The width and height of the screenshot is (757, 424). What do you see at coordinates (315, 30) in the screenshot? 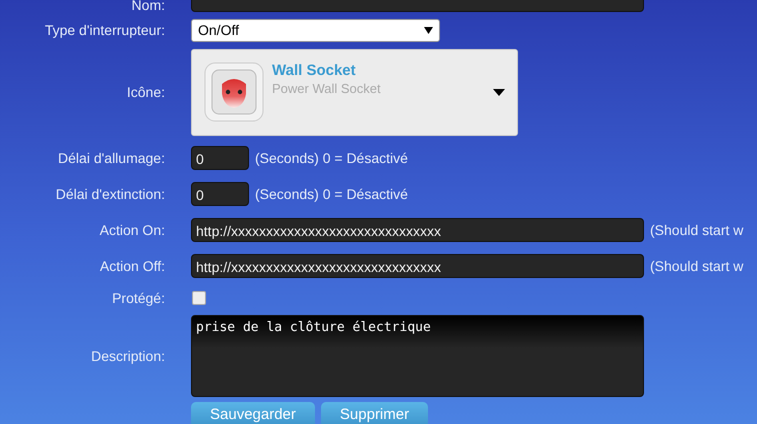
I see `switch-type-select: On/Off` at bounding box center [315, 30].